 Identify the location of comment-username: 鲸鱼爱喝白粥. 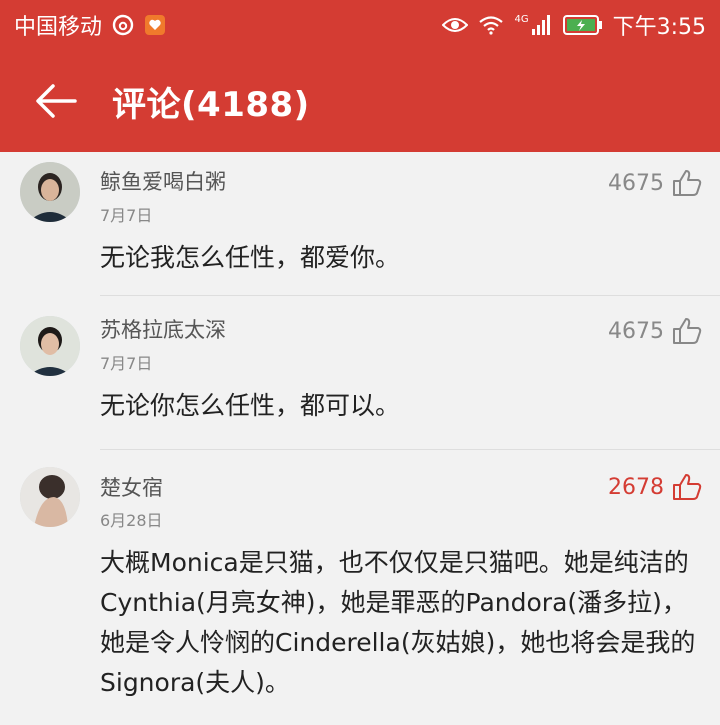
(163, 181).